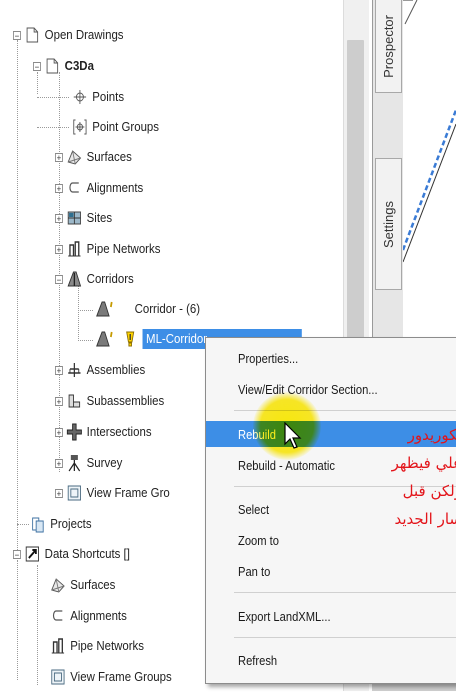 Image resolution: width=456 pixels, height=696 pixels. What do you see at coordinates (87, 554) in the screenshot?
I see `tree-item-label: Data Shortcuts []` at bounding box center [87, 554].